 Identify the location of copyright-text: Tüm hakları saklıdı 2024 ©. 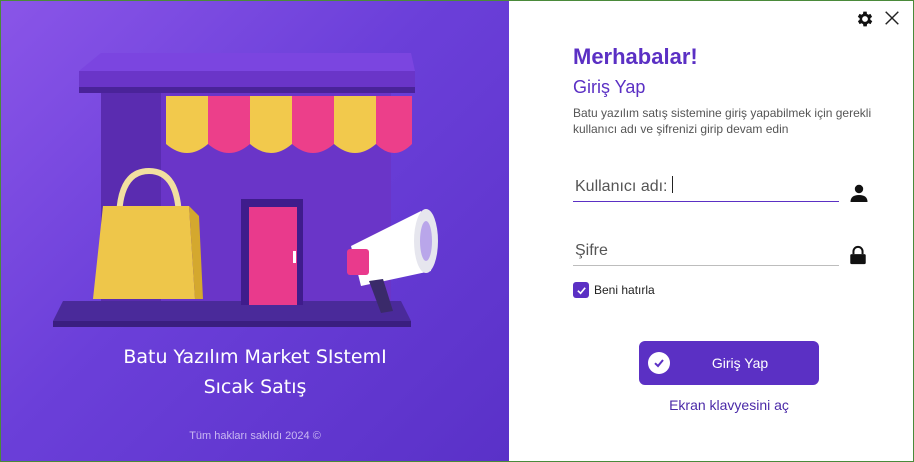
(255, 436).